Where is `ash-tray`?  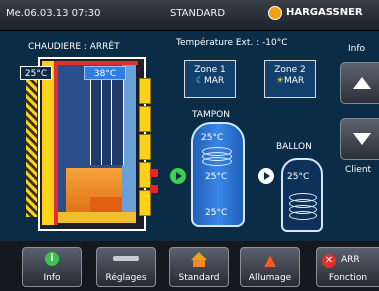 ash-tray is located at coordinates (97, 217).